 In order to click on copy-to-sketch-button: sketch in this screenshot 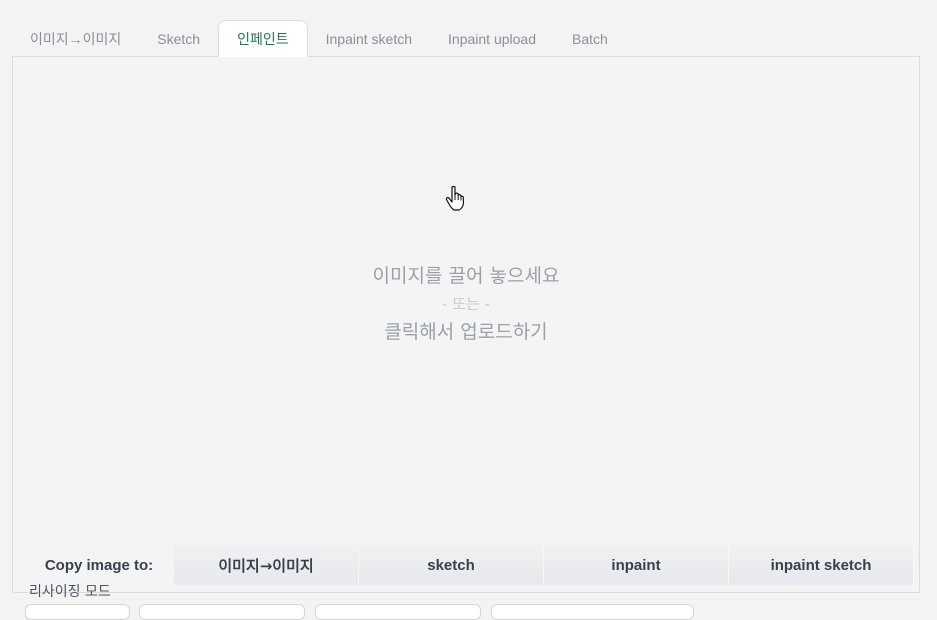, I will do `click(451, 565)`.